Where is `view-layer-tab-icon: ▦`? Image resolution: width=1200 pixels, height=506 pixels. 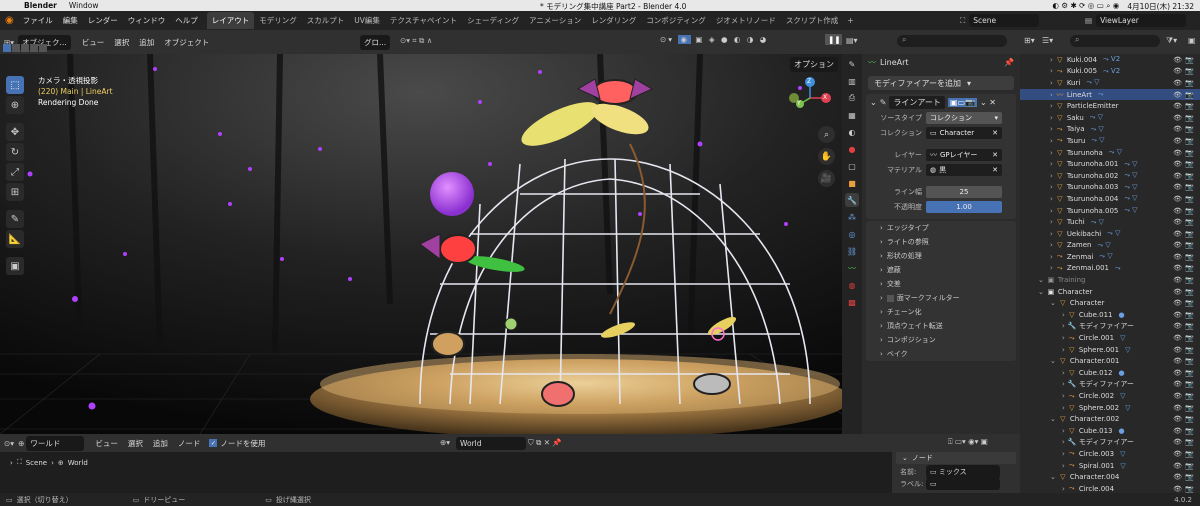 view-layer-tab-icon: ▦ is located at coordinates (852, 115).